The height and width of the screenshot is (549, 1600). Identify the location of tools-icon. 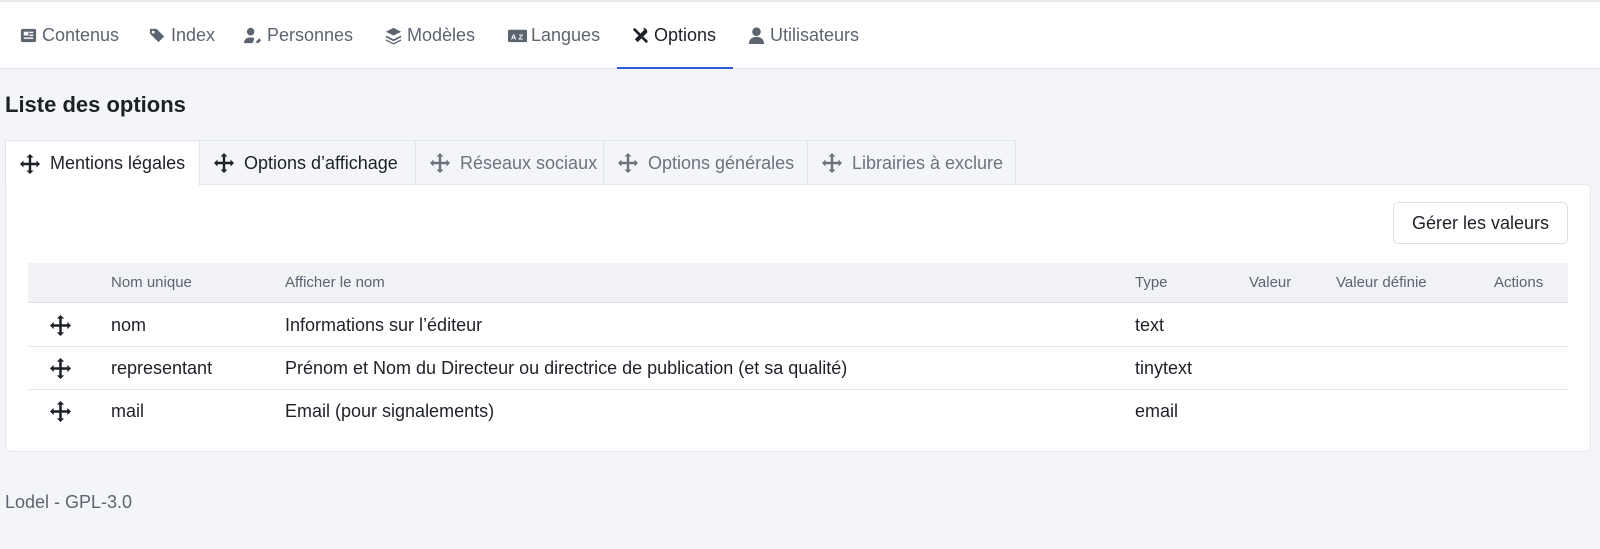
(640, 36).